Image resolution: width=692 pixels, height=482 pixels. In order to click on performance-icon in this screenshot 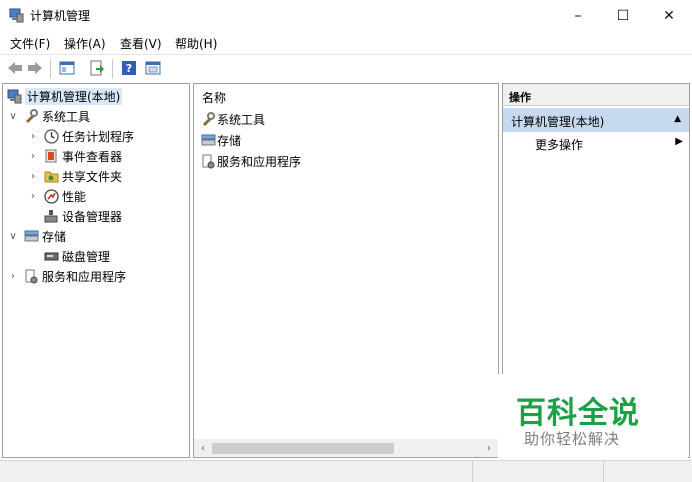, I will do `click(51, 196)`.